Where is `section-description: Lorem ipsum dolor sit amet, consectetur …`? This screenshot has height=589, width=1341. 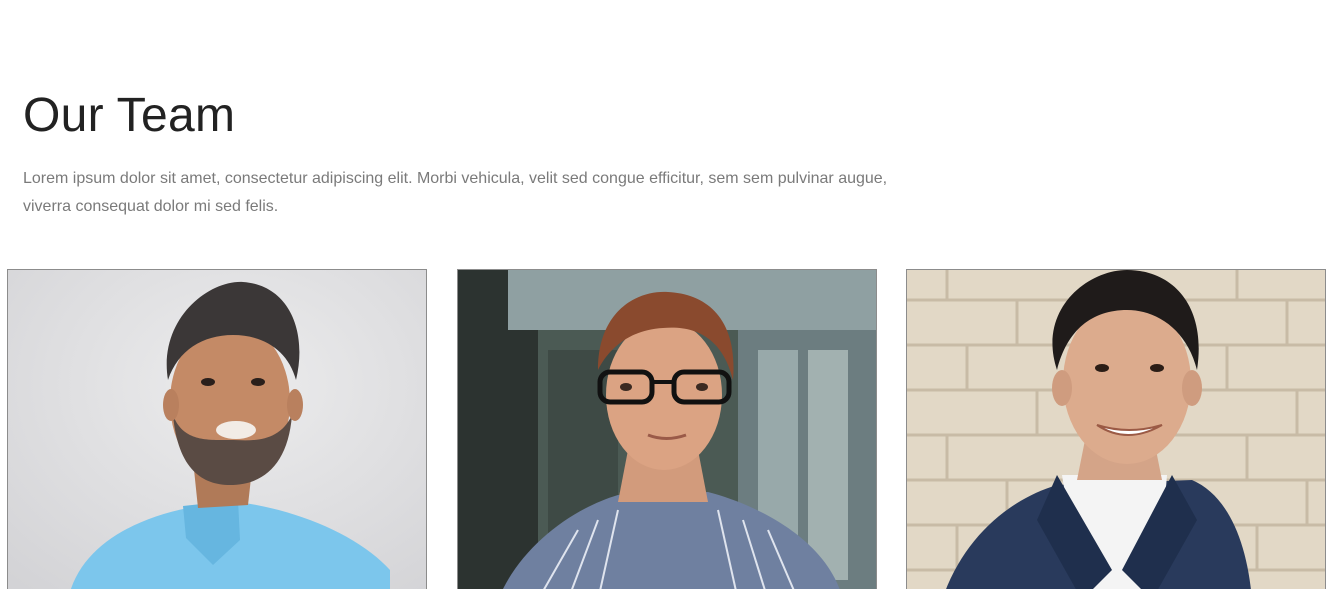 section-description: Lorem ipsum dolor sit amet, consectetur … is located at coordinates (455, 192).